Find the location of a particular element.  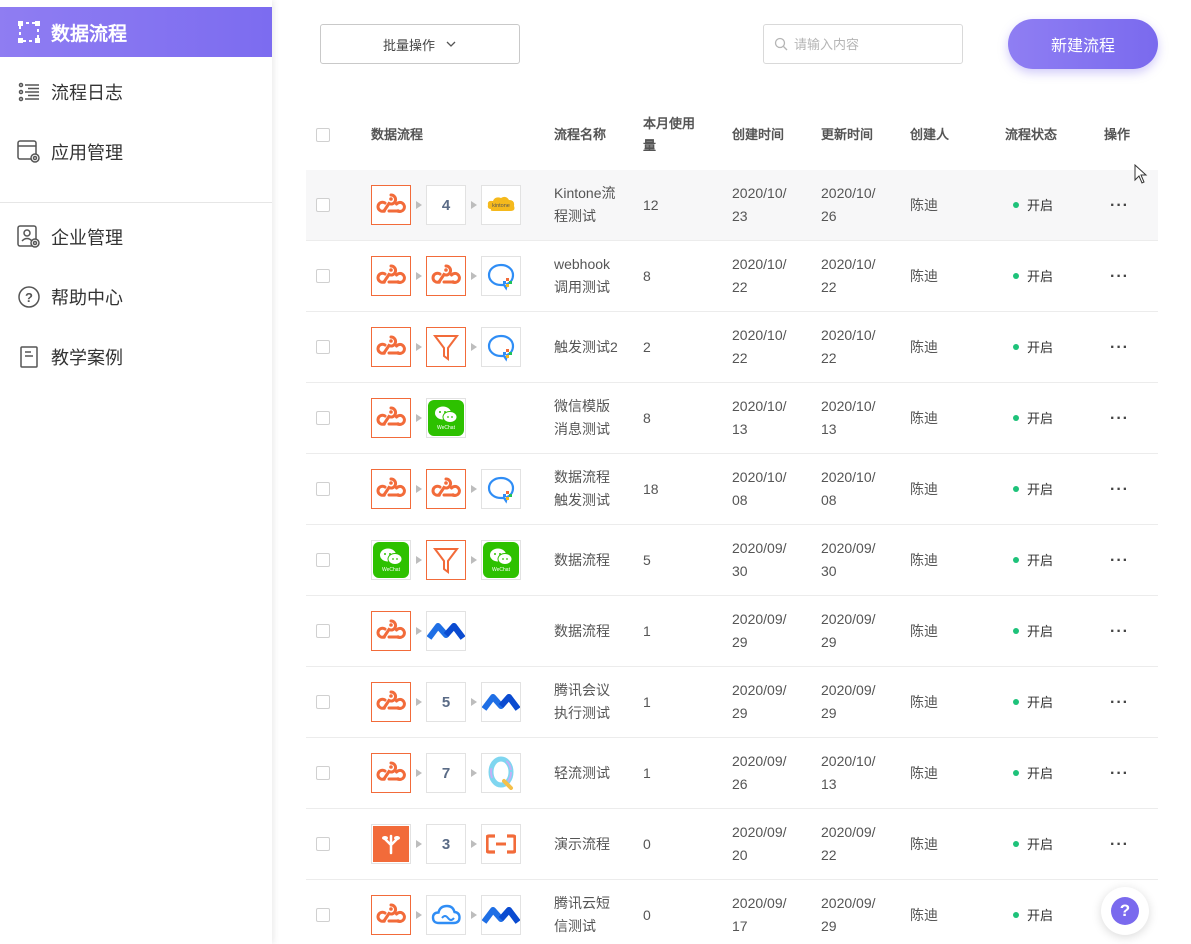

updated-time: 2020/10/ 22 is located at coordinates (848, 347).